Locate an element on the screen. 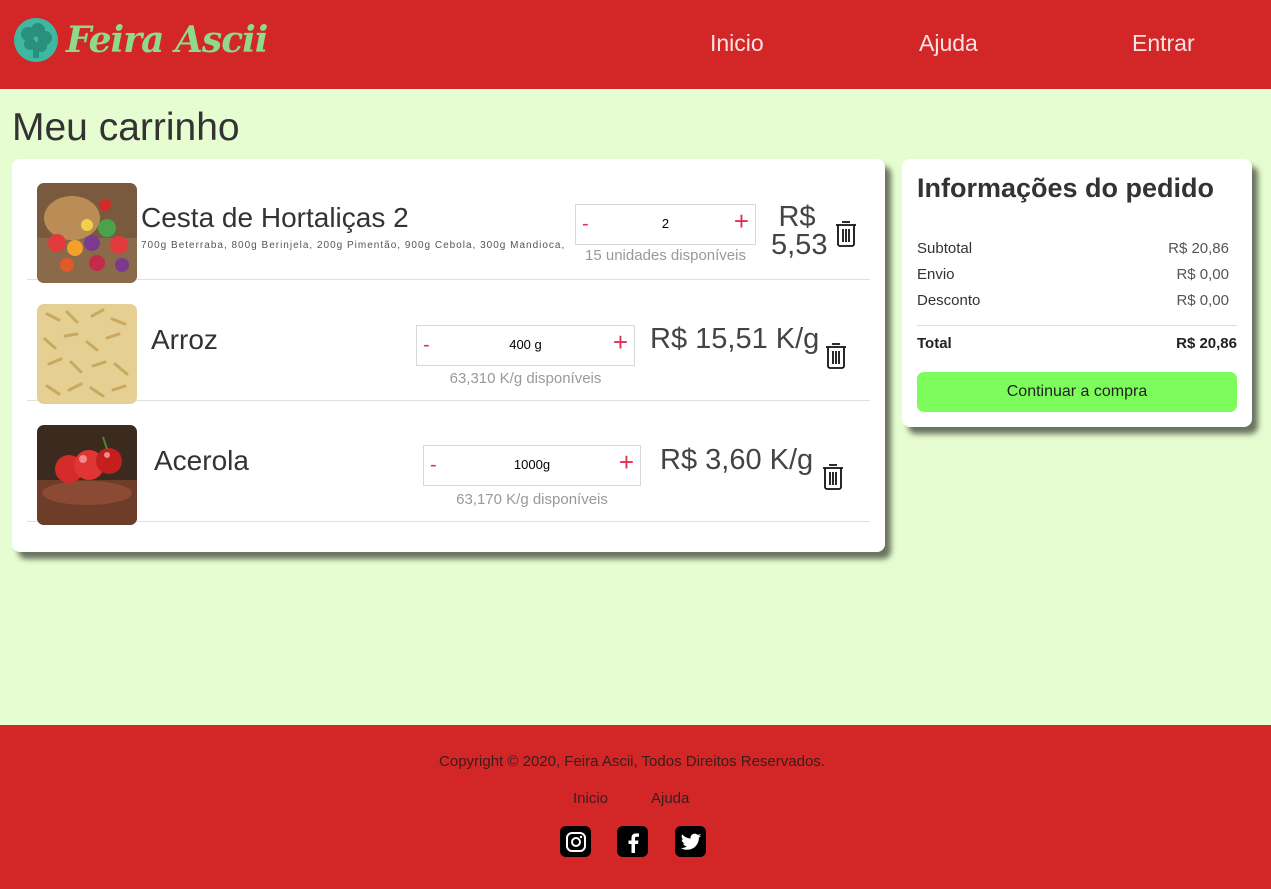 The height and width of the screenshot is (889, 1271). item-price-amount: 5,53 is located at coordinates (799, 245).